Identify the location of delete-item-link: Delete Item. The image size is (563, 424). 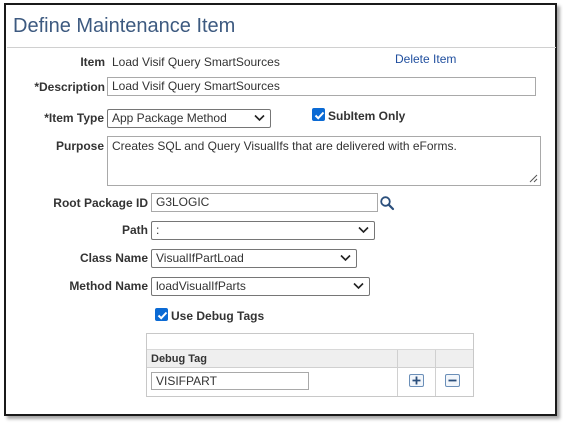
(425, 59).